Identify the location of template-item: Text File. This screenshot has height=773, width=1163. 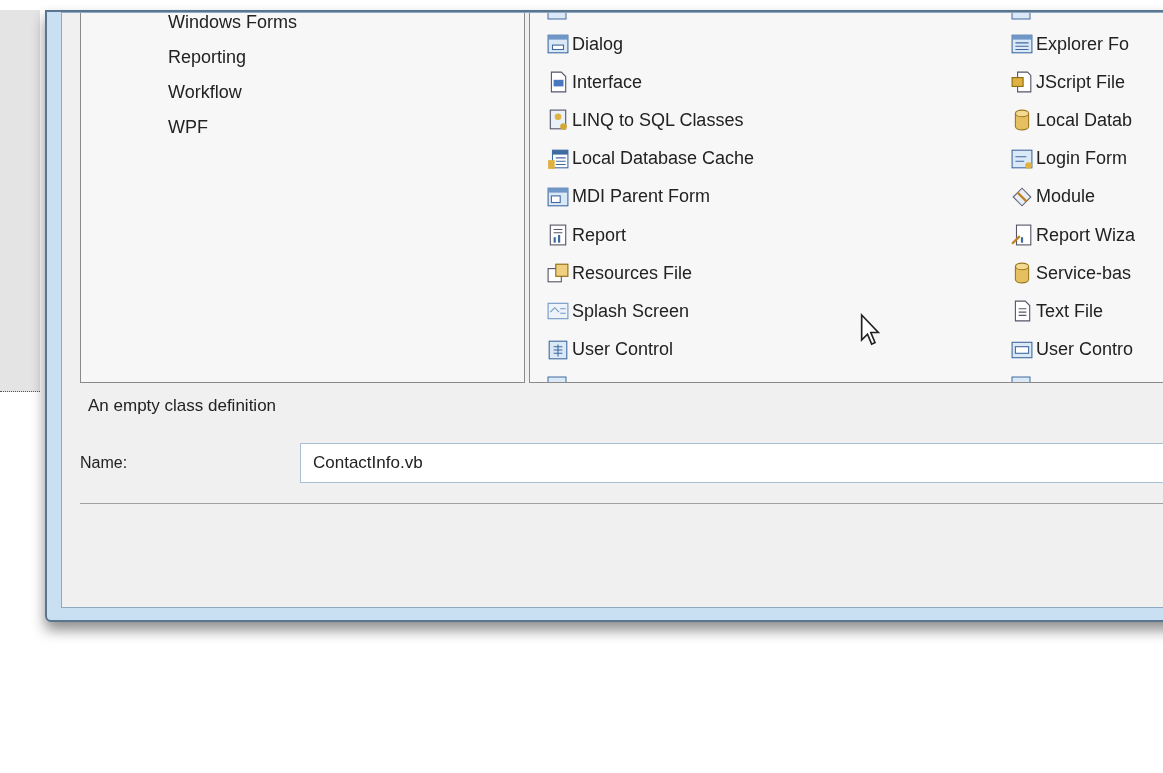
(1057, 311).